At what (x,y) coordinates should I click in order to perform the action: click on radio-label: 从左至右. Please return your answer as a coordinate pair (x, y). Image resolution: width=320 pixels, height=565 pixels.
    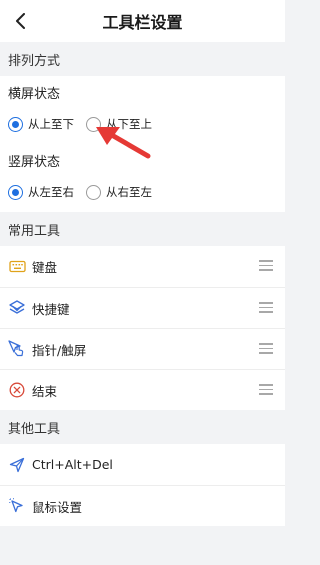
    Looking at the image, I should click on (51, 192).